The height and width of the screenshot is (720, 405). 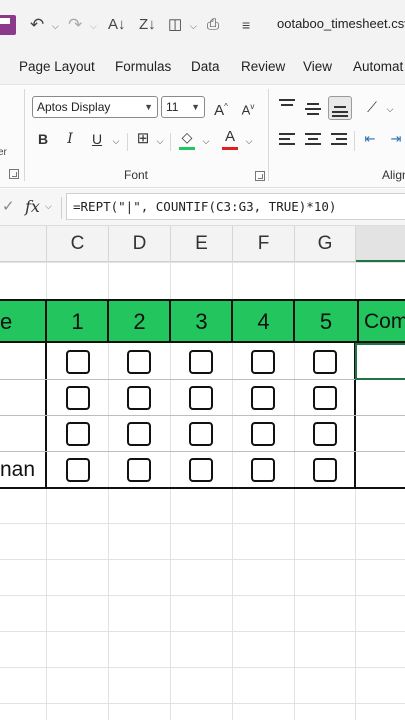 I want to click on header-cell-day-5: 5, so click(x=325, y=321).